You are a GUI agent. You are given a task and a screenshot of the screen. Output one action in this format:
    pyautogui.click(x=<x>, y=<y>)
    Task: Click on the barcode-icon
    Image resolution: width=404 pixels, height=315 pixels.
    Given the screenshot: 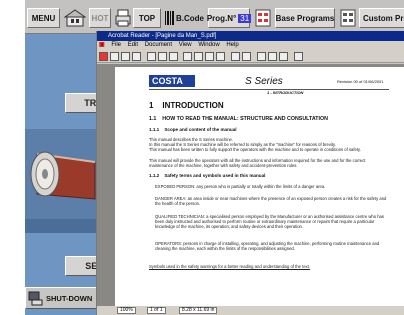 What is the action you would take?
    pyautogui.click(x=169, y=18)
    